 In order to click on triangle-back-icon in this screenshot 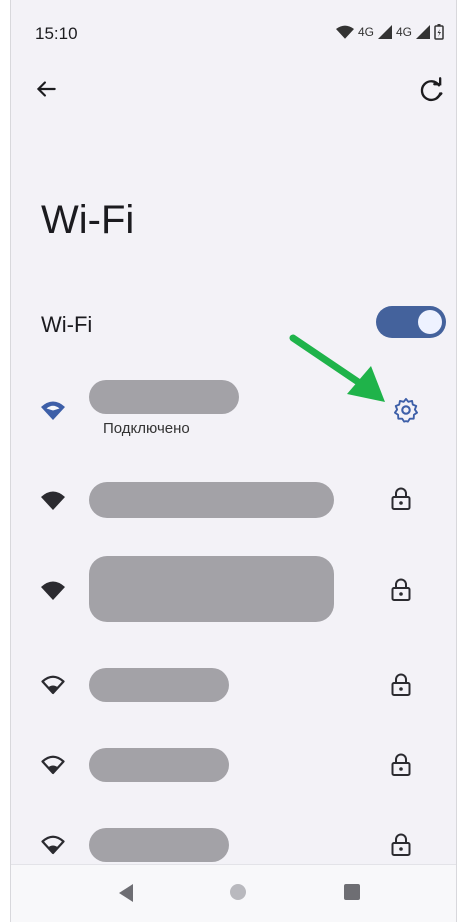, I will do `click(126, 893)`.